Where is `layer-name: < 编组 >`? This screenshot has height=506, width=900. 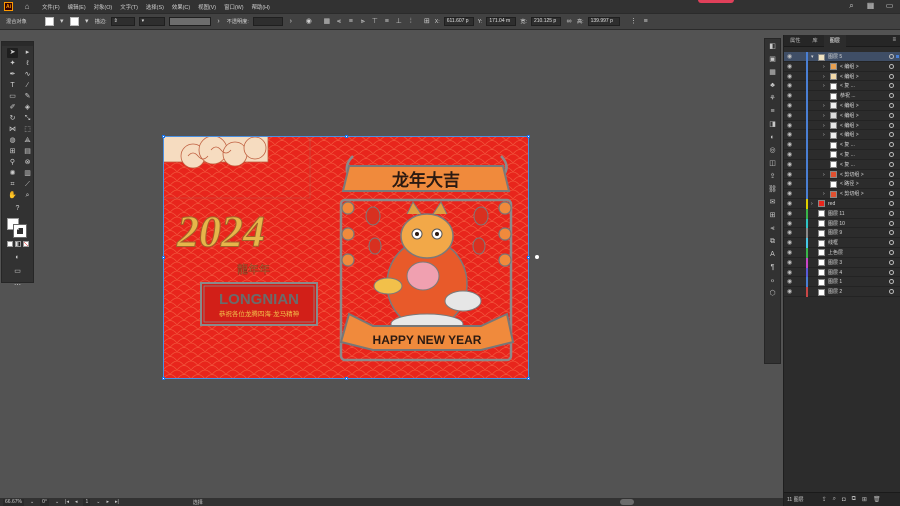 layer-name: < 编组 > is located at coordinates (849, 67).